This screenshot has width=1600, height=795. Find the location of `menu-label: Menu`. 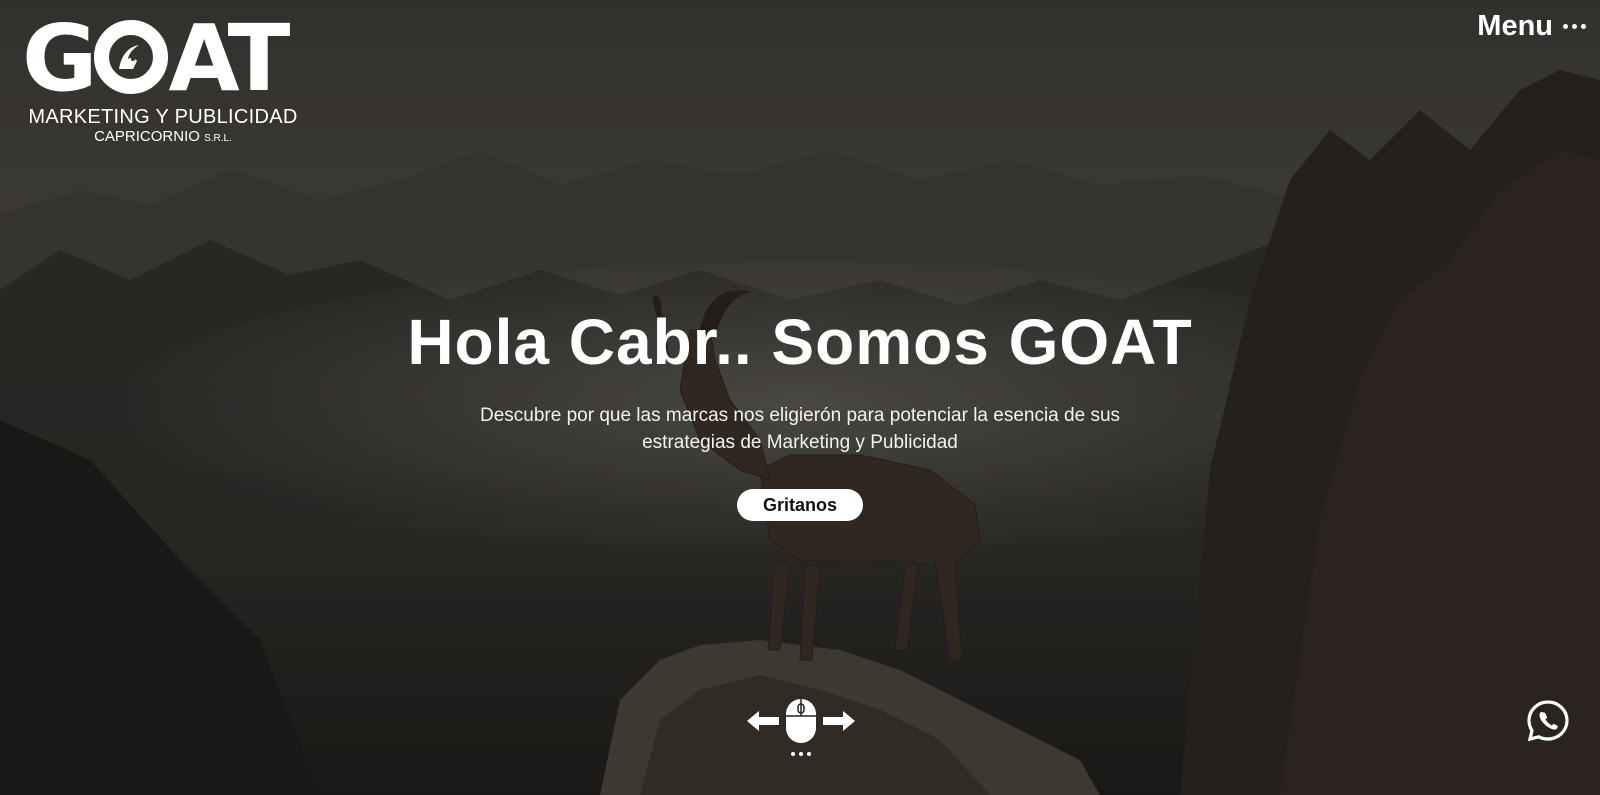

menu-label: Menu is located at coordinates (1515, 26).